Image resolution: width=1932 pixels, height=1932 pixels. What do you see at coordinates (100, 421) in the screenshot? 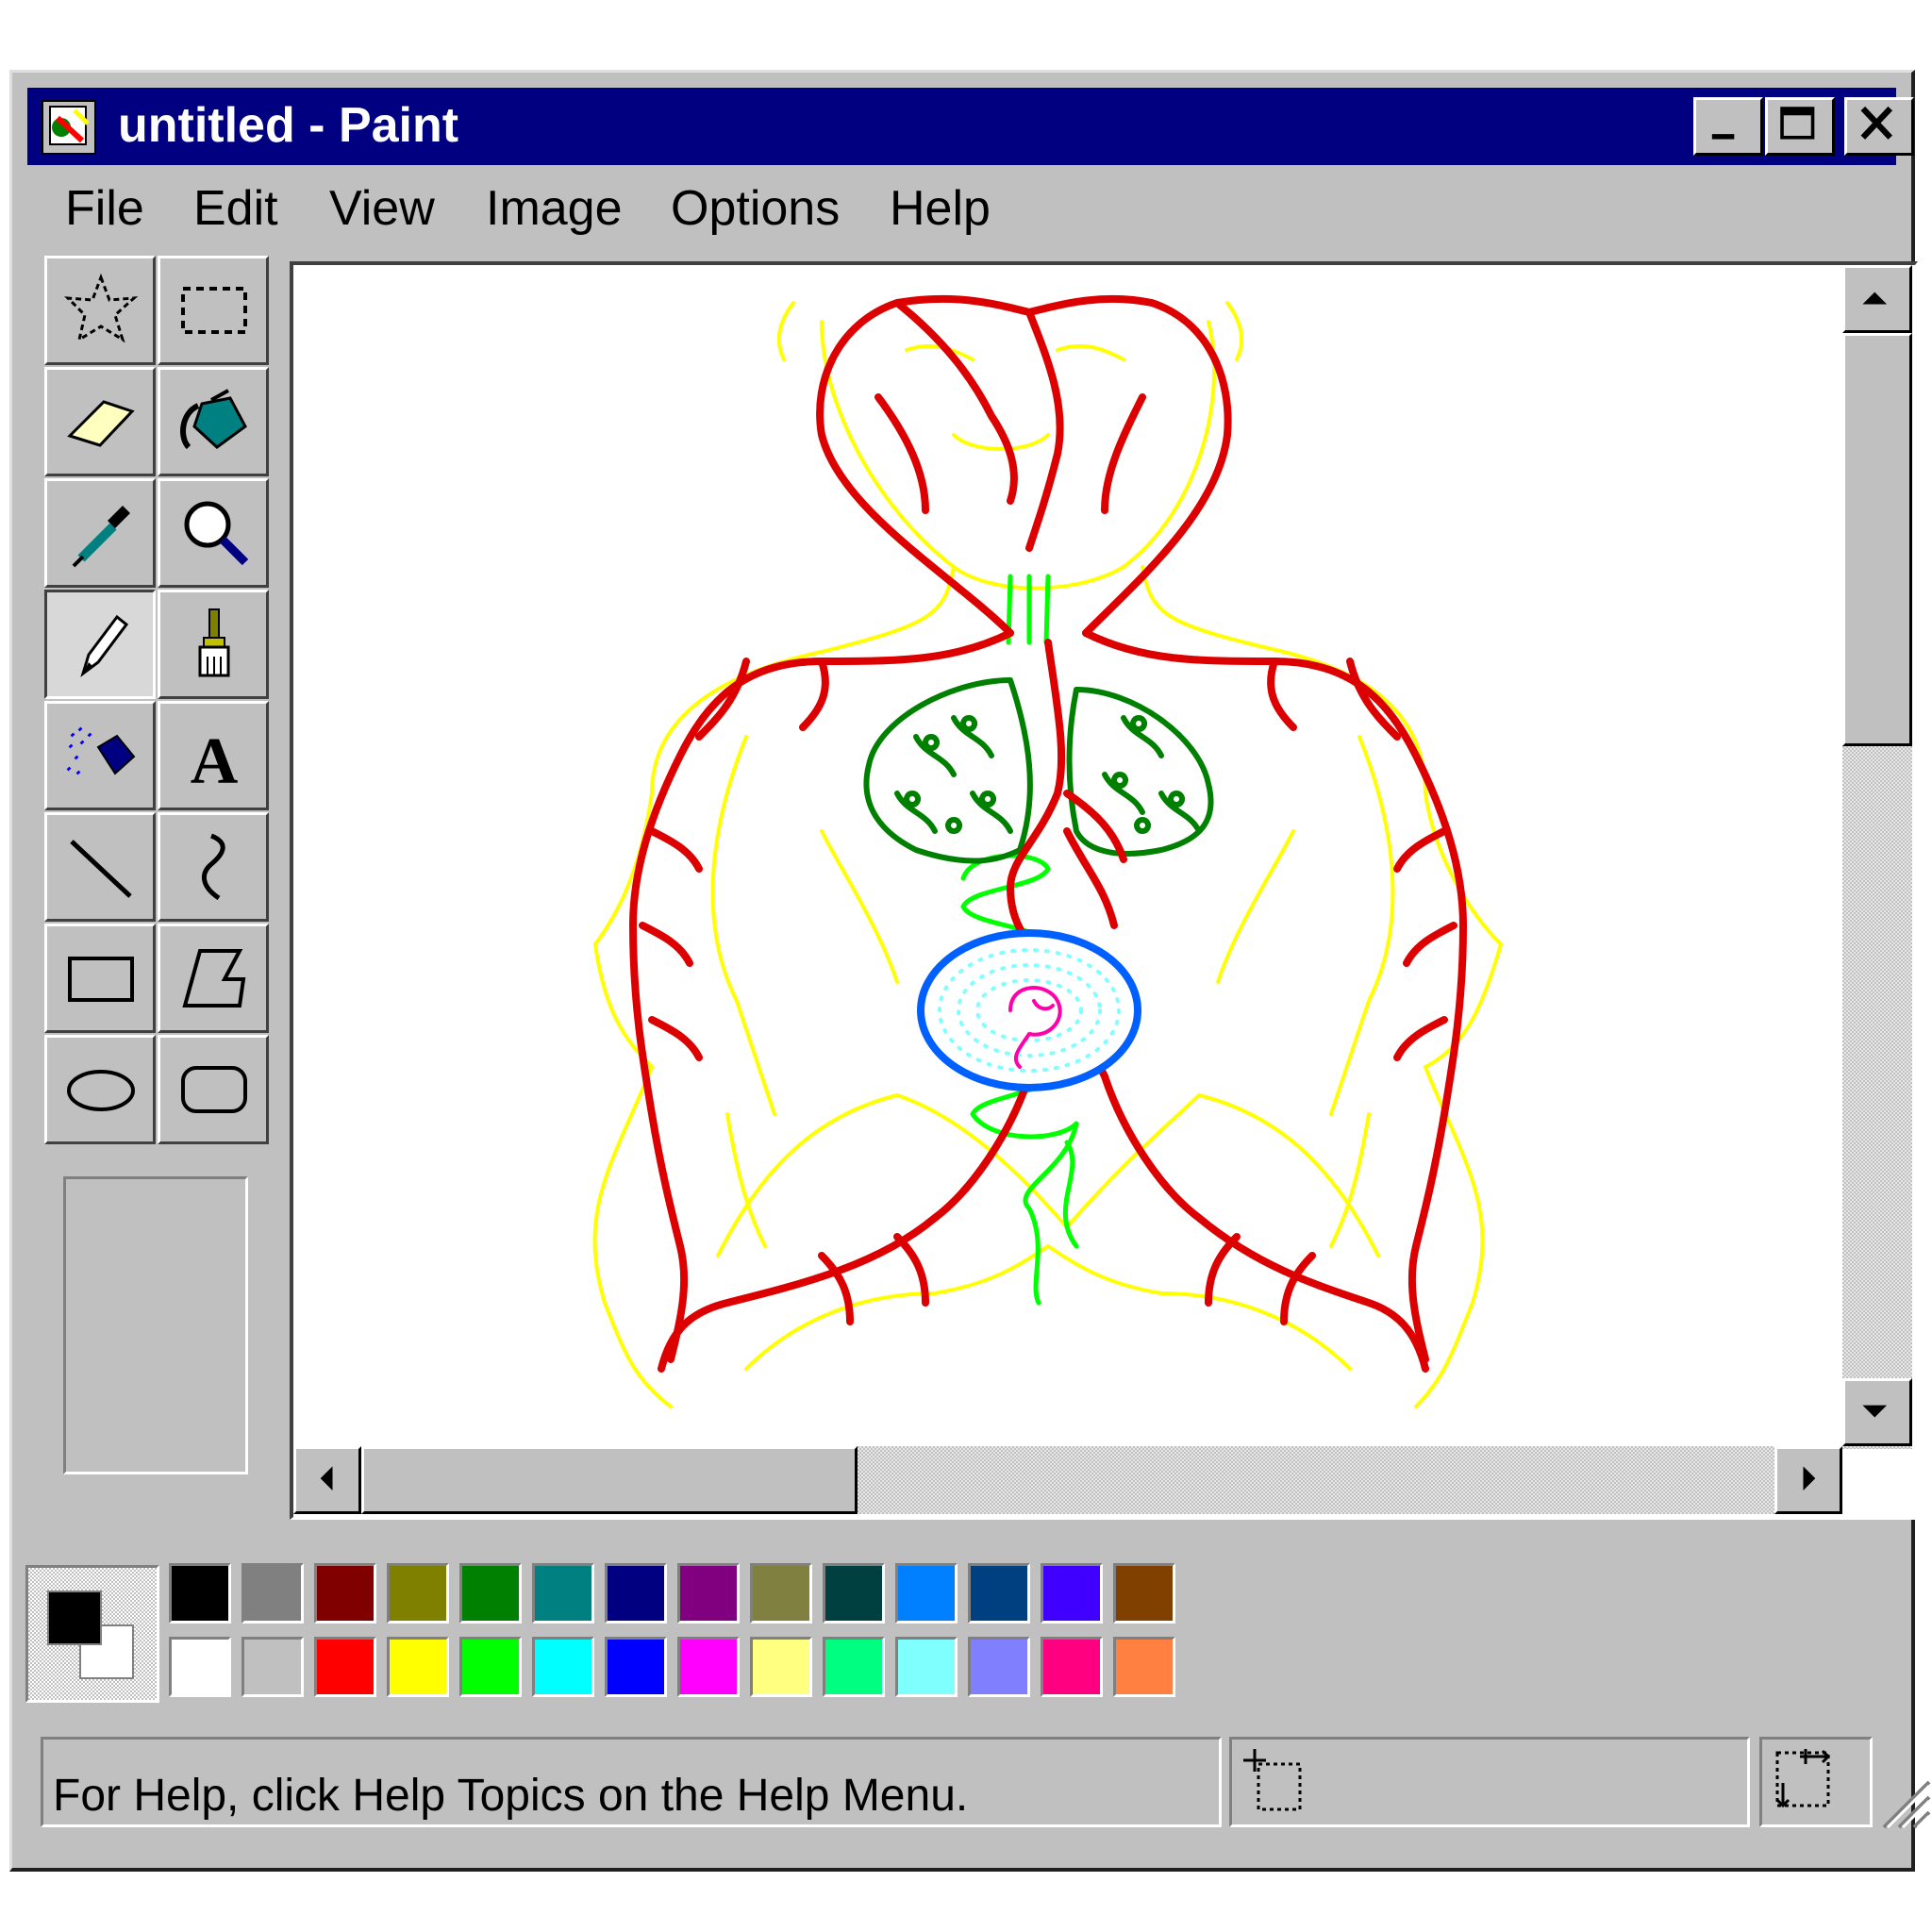
I see `tool-eraser` at bounding box center [100, 421].